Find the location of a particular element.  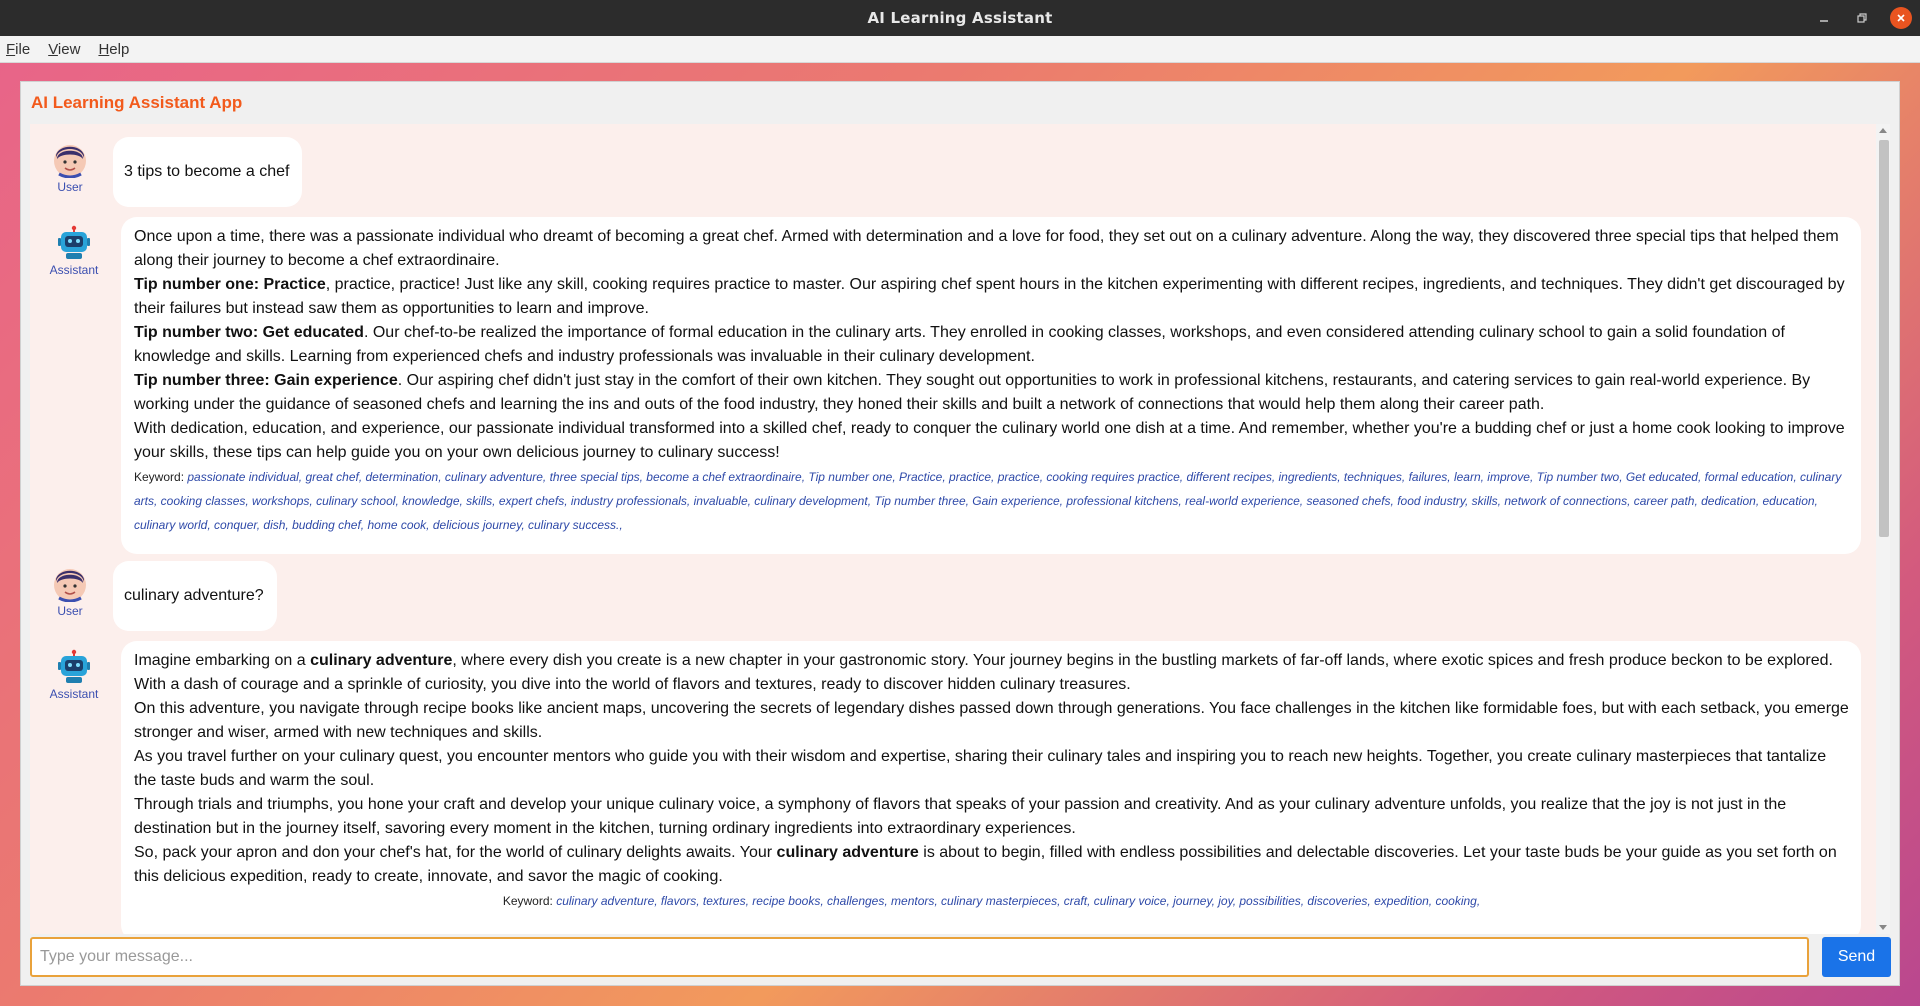

window-title: AI Learning Assistant is located at coordinates (960, 18).